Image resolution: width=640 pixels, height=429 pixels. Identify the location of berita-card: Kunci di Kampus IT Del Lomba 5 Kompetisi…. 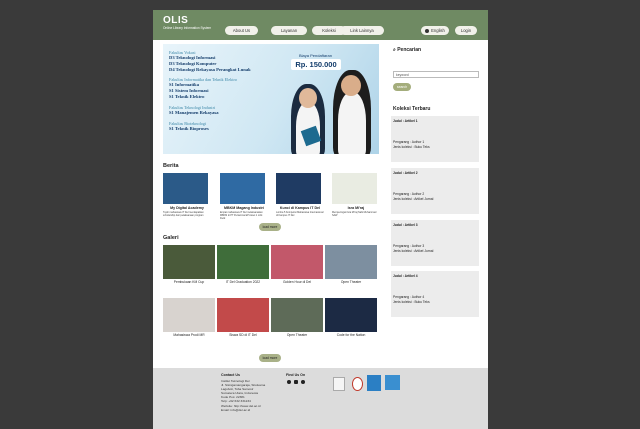
(300, 195).